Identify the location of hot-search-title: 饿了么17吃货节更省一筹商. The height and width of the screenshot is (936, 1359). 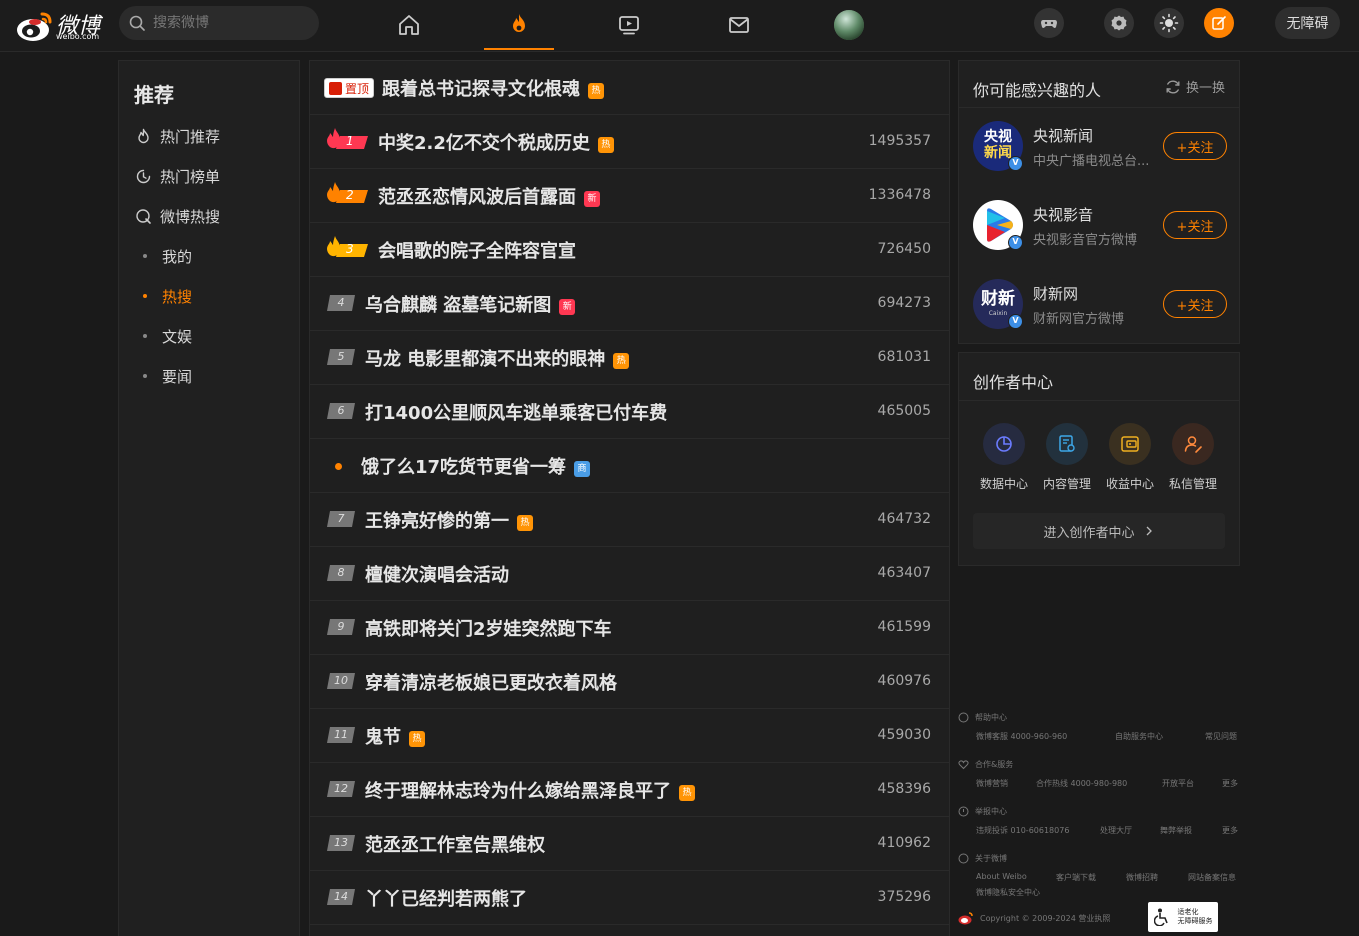
(476, 466).